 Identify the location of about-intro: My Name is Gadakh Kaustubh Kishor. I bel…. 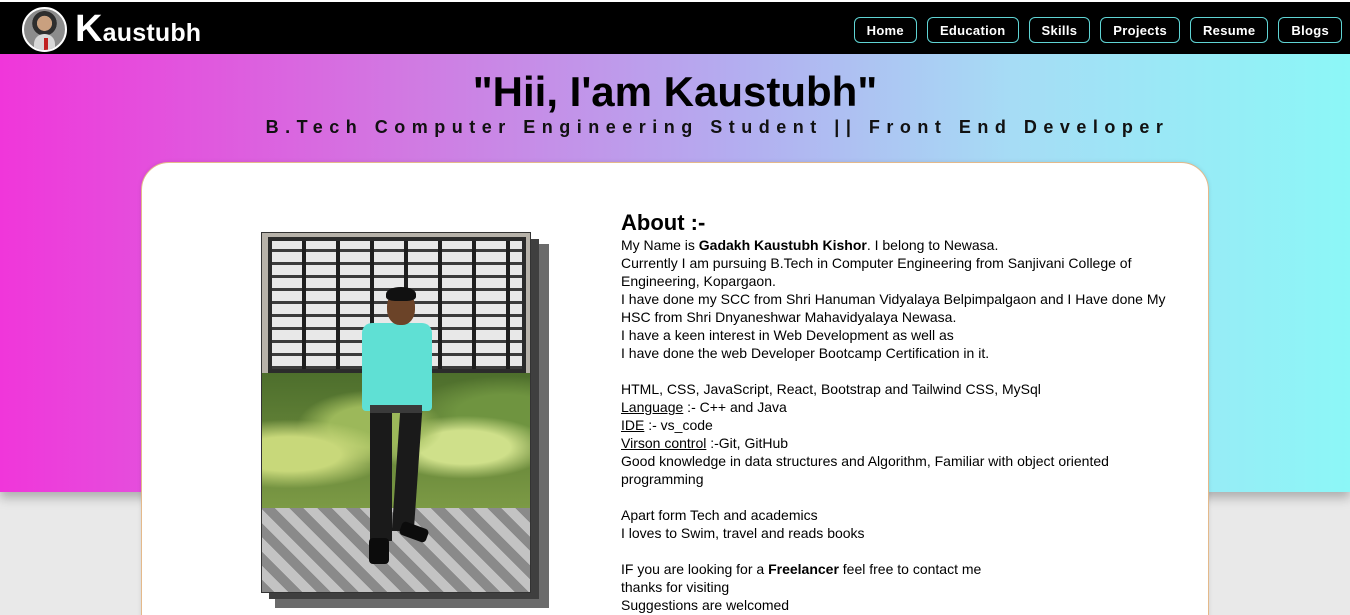
(810, 245).